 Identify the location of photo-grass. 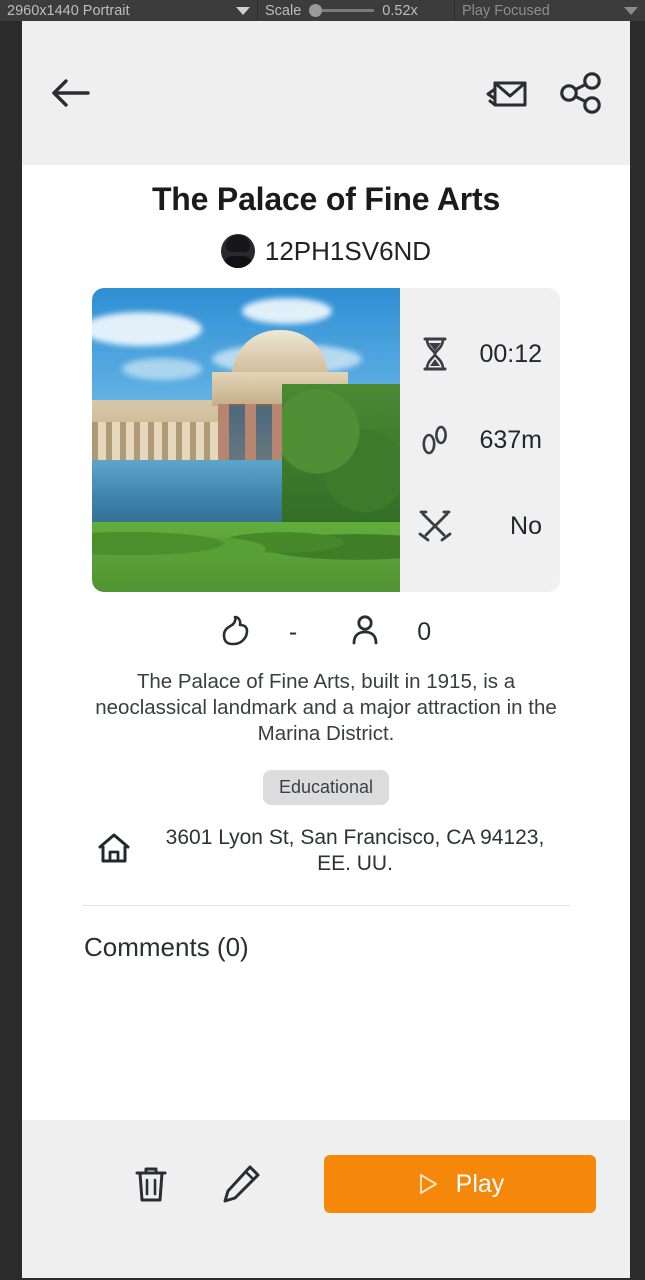
(246, 538).